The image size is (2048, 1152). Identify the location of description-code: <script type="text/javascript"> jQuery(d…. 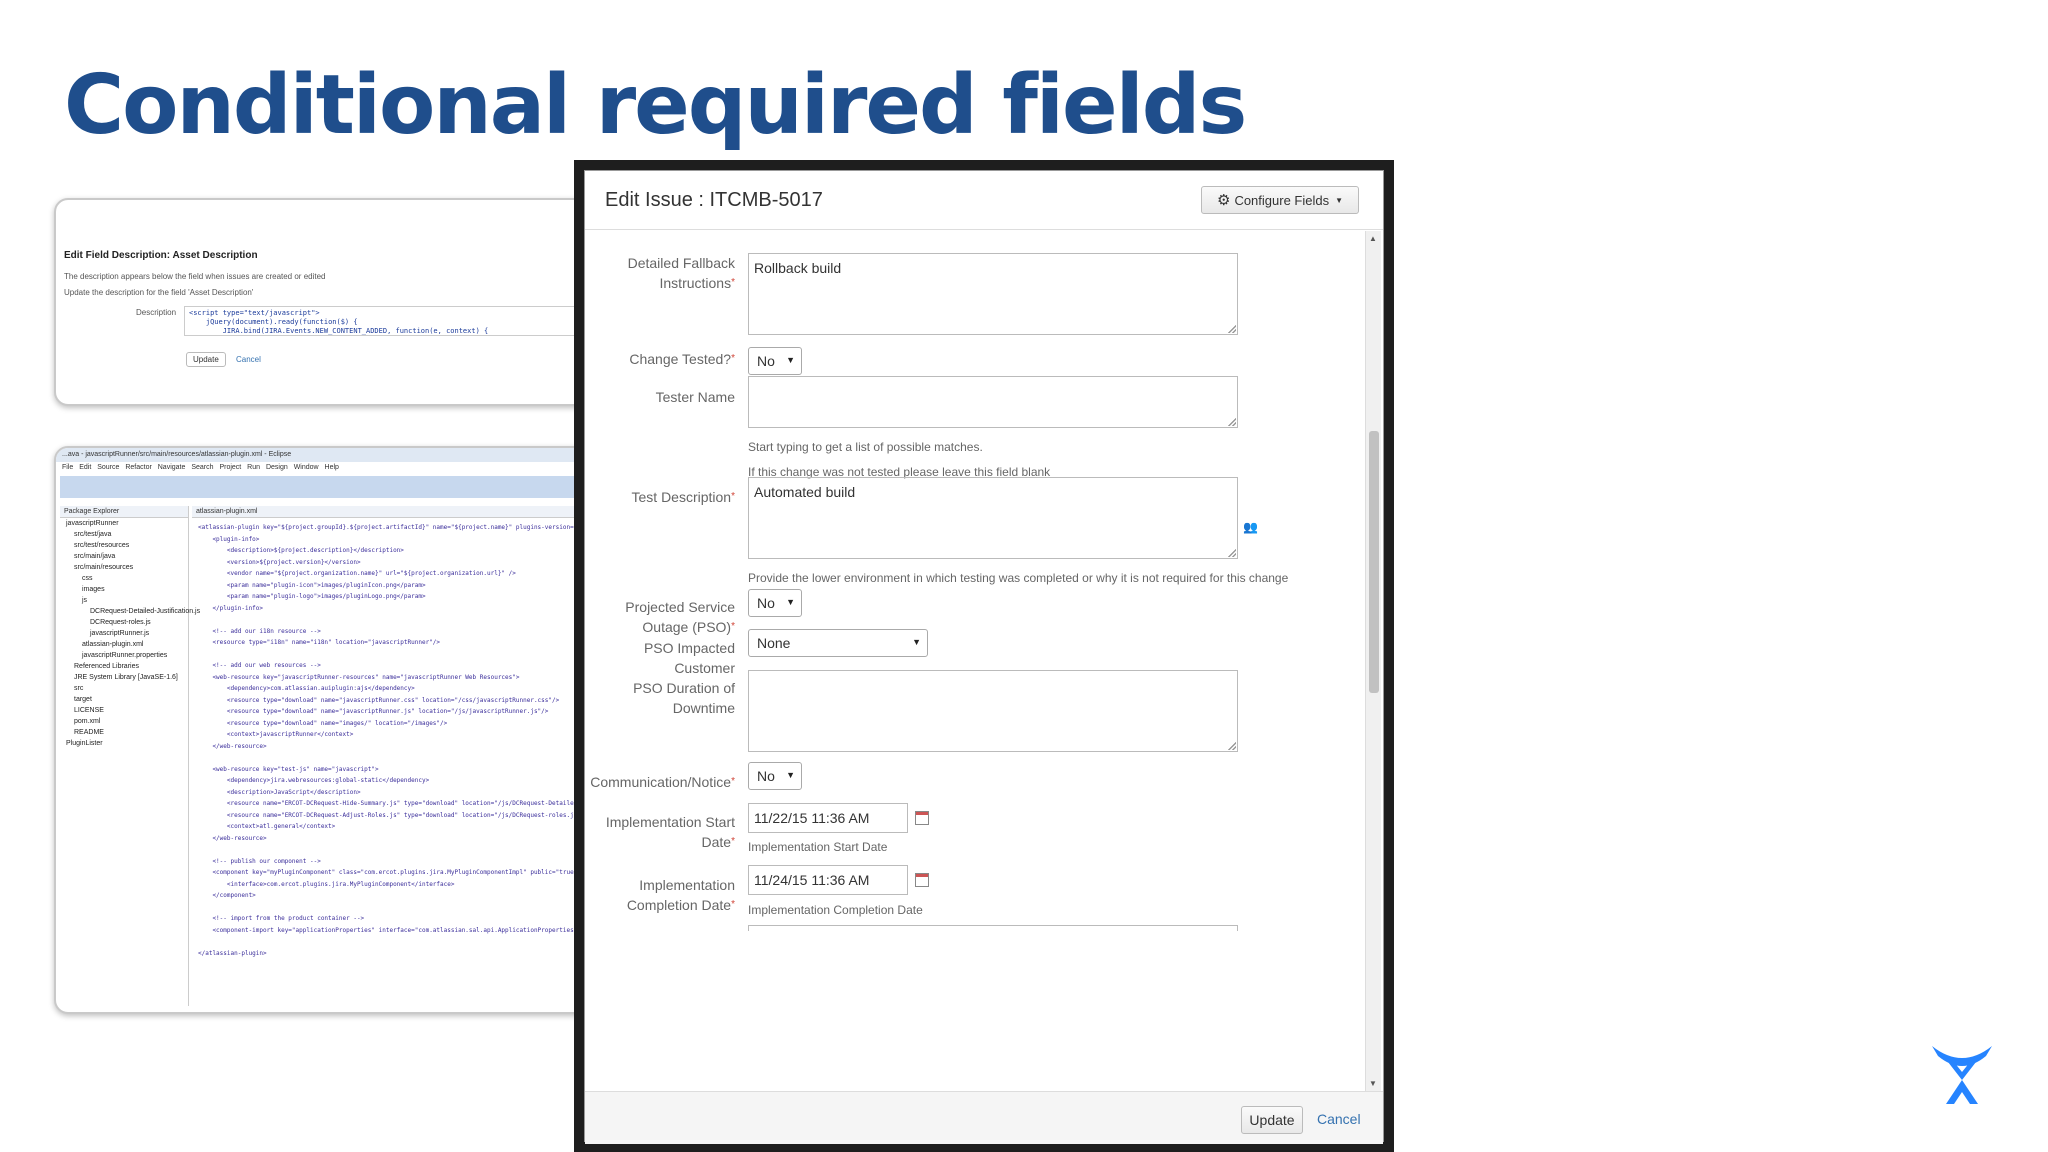
(389, 321).